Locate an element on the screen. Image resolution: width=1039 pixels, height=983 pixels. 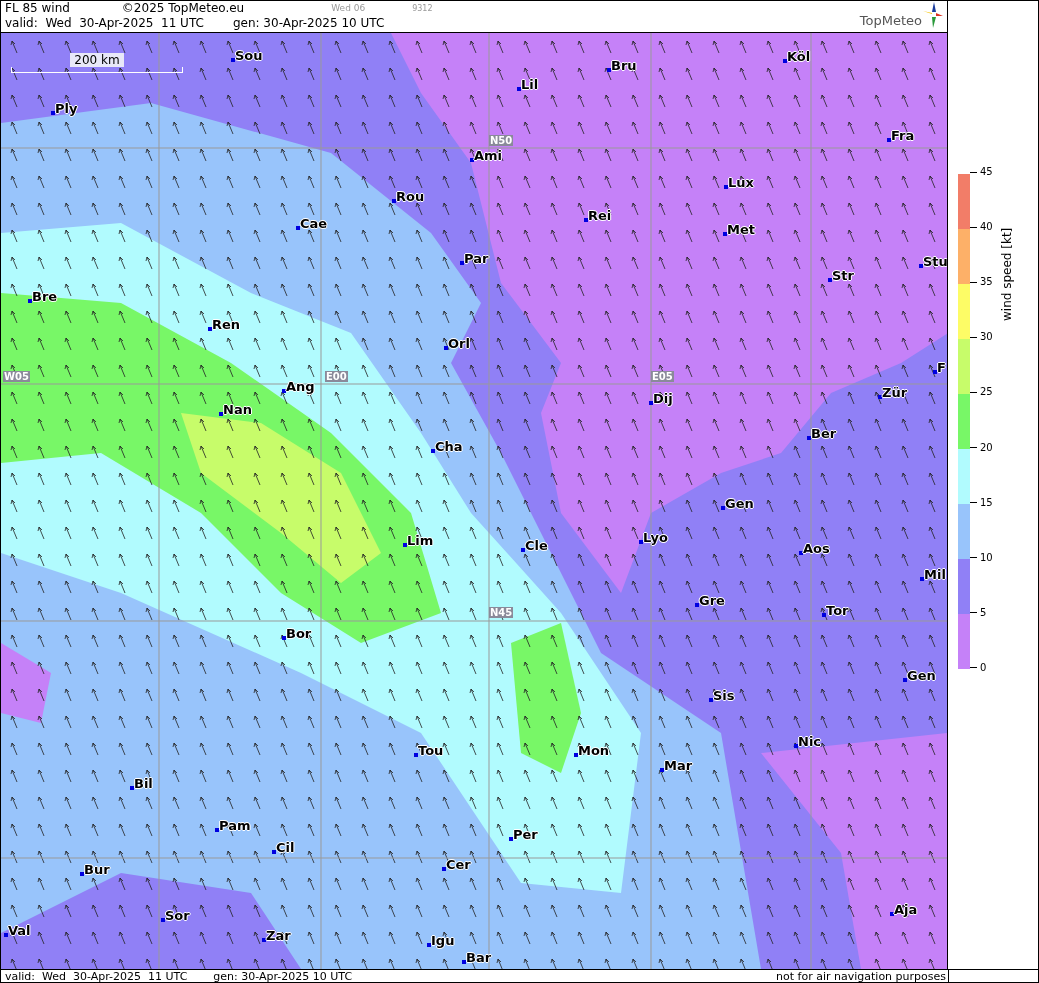
scale-tick-label: 15 is located at coordinates (981, 502).